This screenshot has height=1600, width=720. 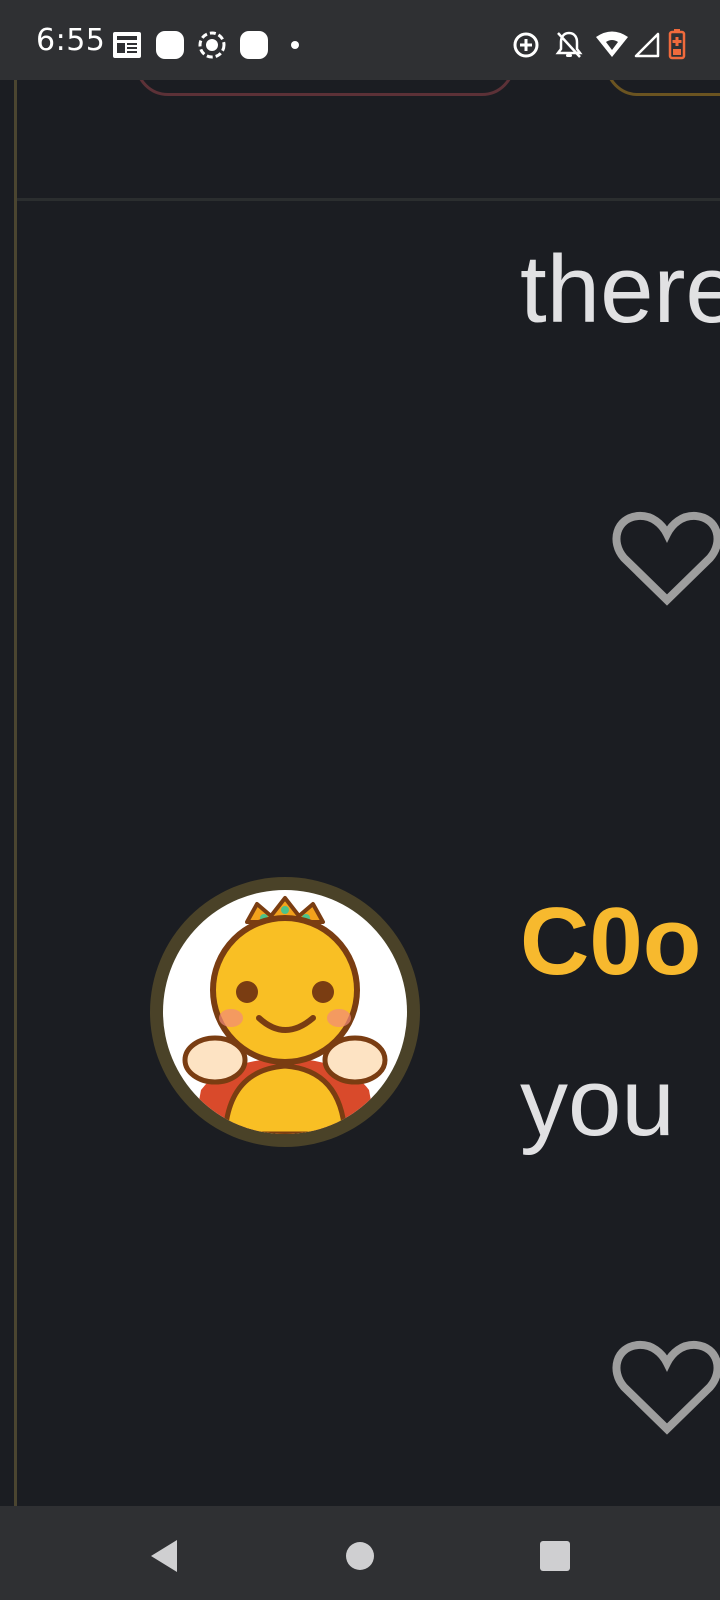 I want to click on home-icon, so click(x=360, y=1556).